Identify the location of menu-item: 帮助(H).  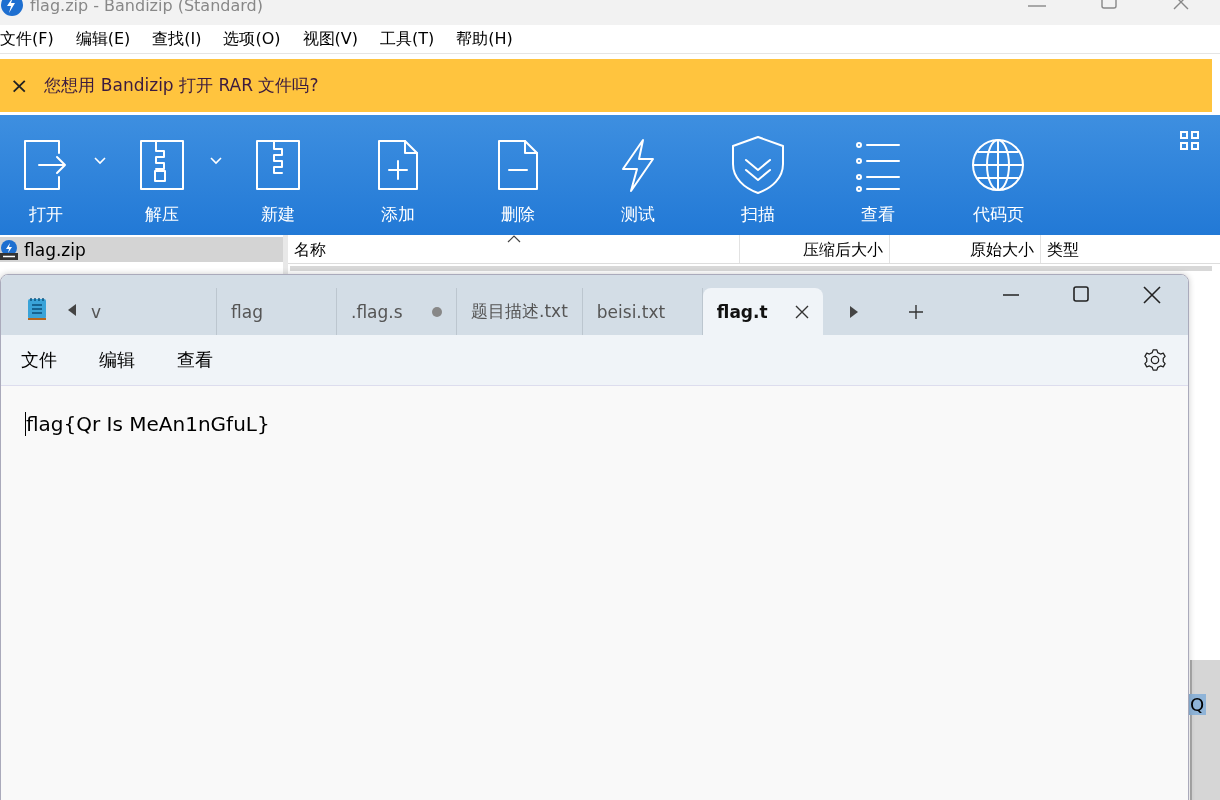
(490, 39).